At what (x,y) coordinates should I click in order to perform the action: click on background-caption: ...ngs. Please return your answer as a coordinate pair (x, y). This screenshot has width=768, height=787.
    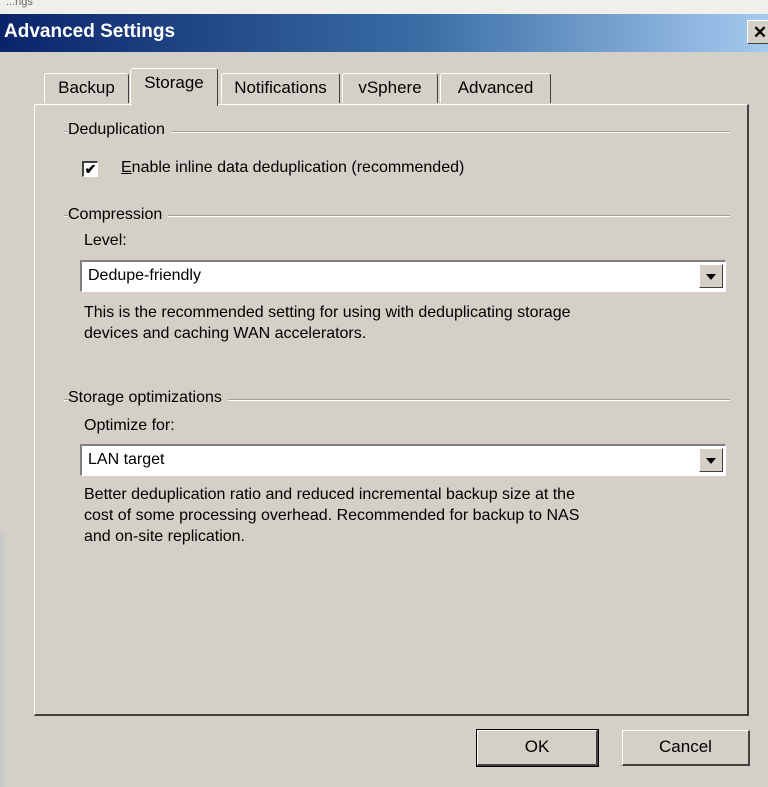
    Looking at the image, I should click on (19, 4).